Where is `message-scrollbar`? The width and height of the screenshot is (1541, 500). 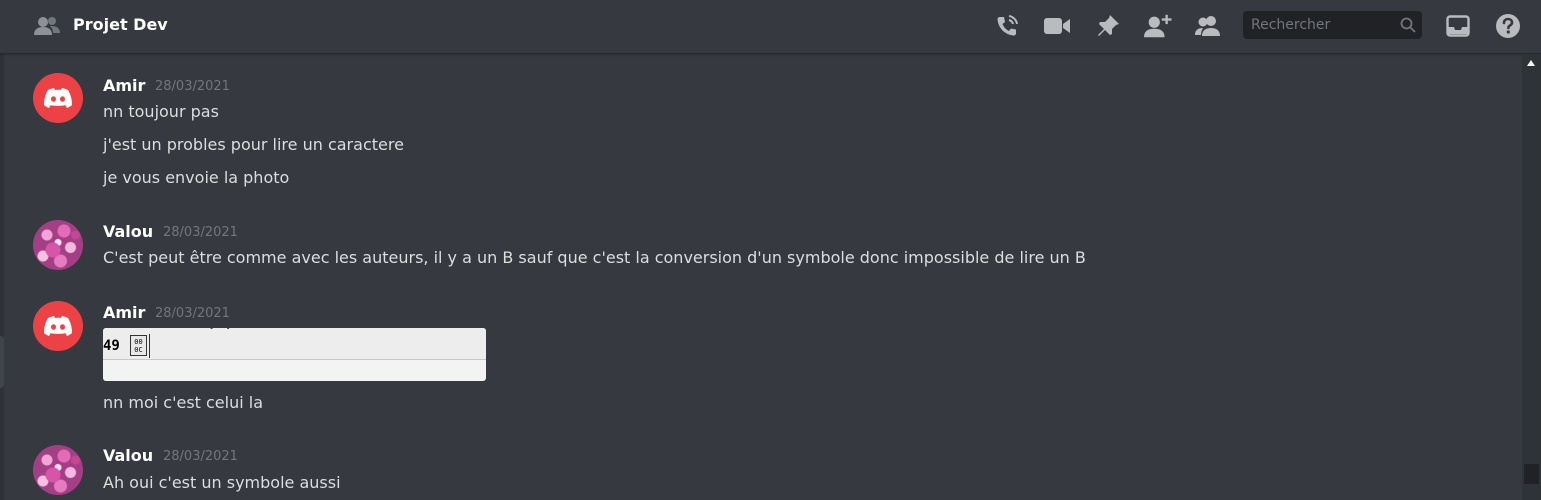
message-scrollbar is located at coordinates (1531, 277).